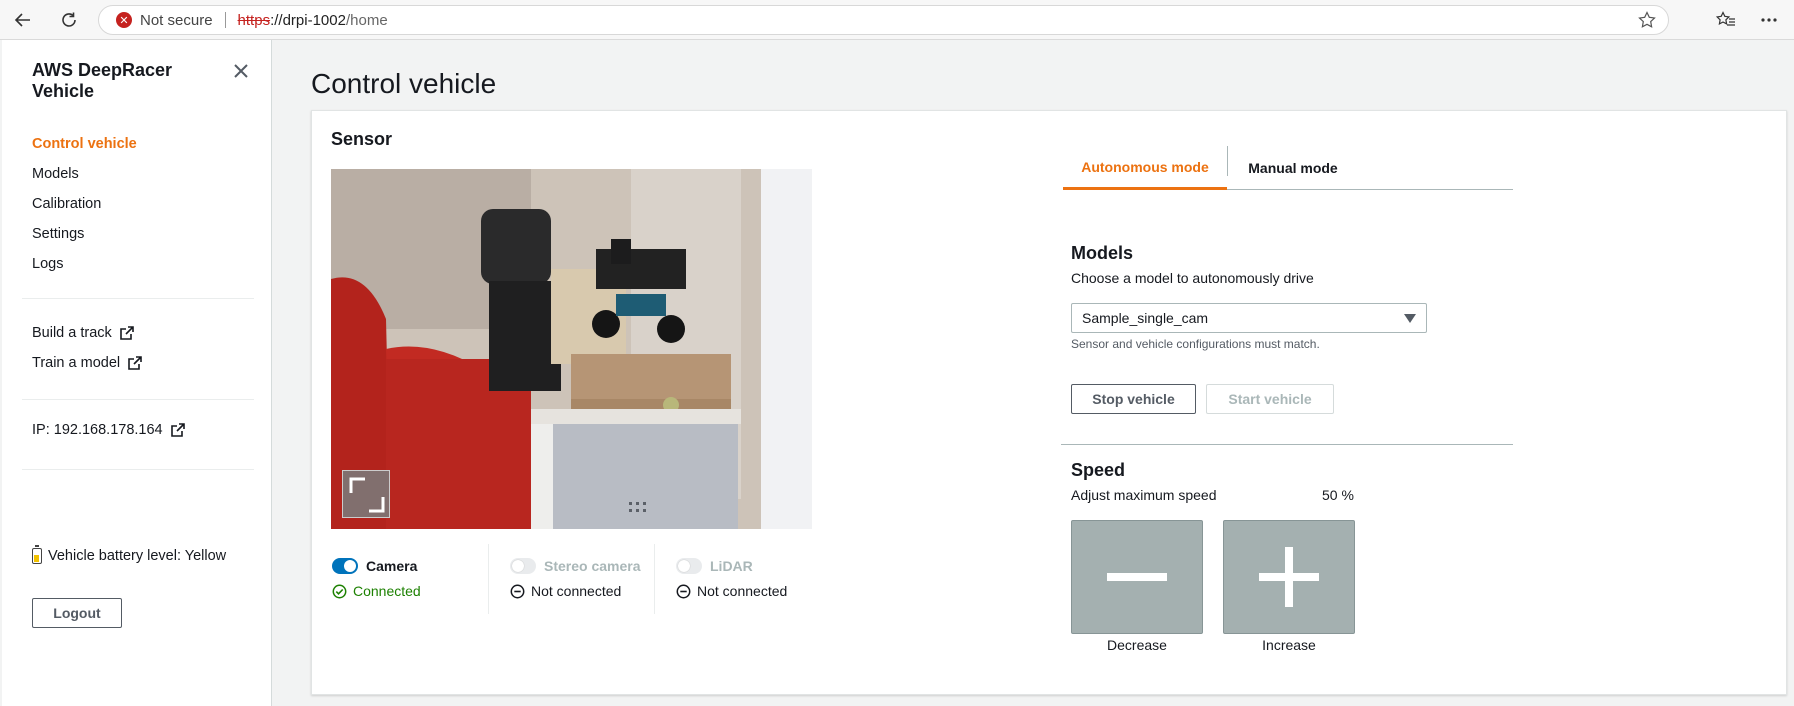 The height and width of the screenshot is (706, 1794). What do you see at coordinates (1249, 318) in the screenshot?
I see `model-select: Sample_single_cam` at bounding box center [1249, 318].